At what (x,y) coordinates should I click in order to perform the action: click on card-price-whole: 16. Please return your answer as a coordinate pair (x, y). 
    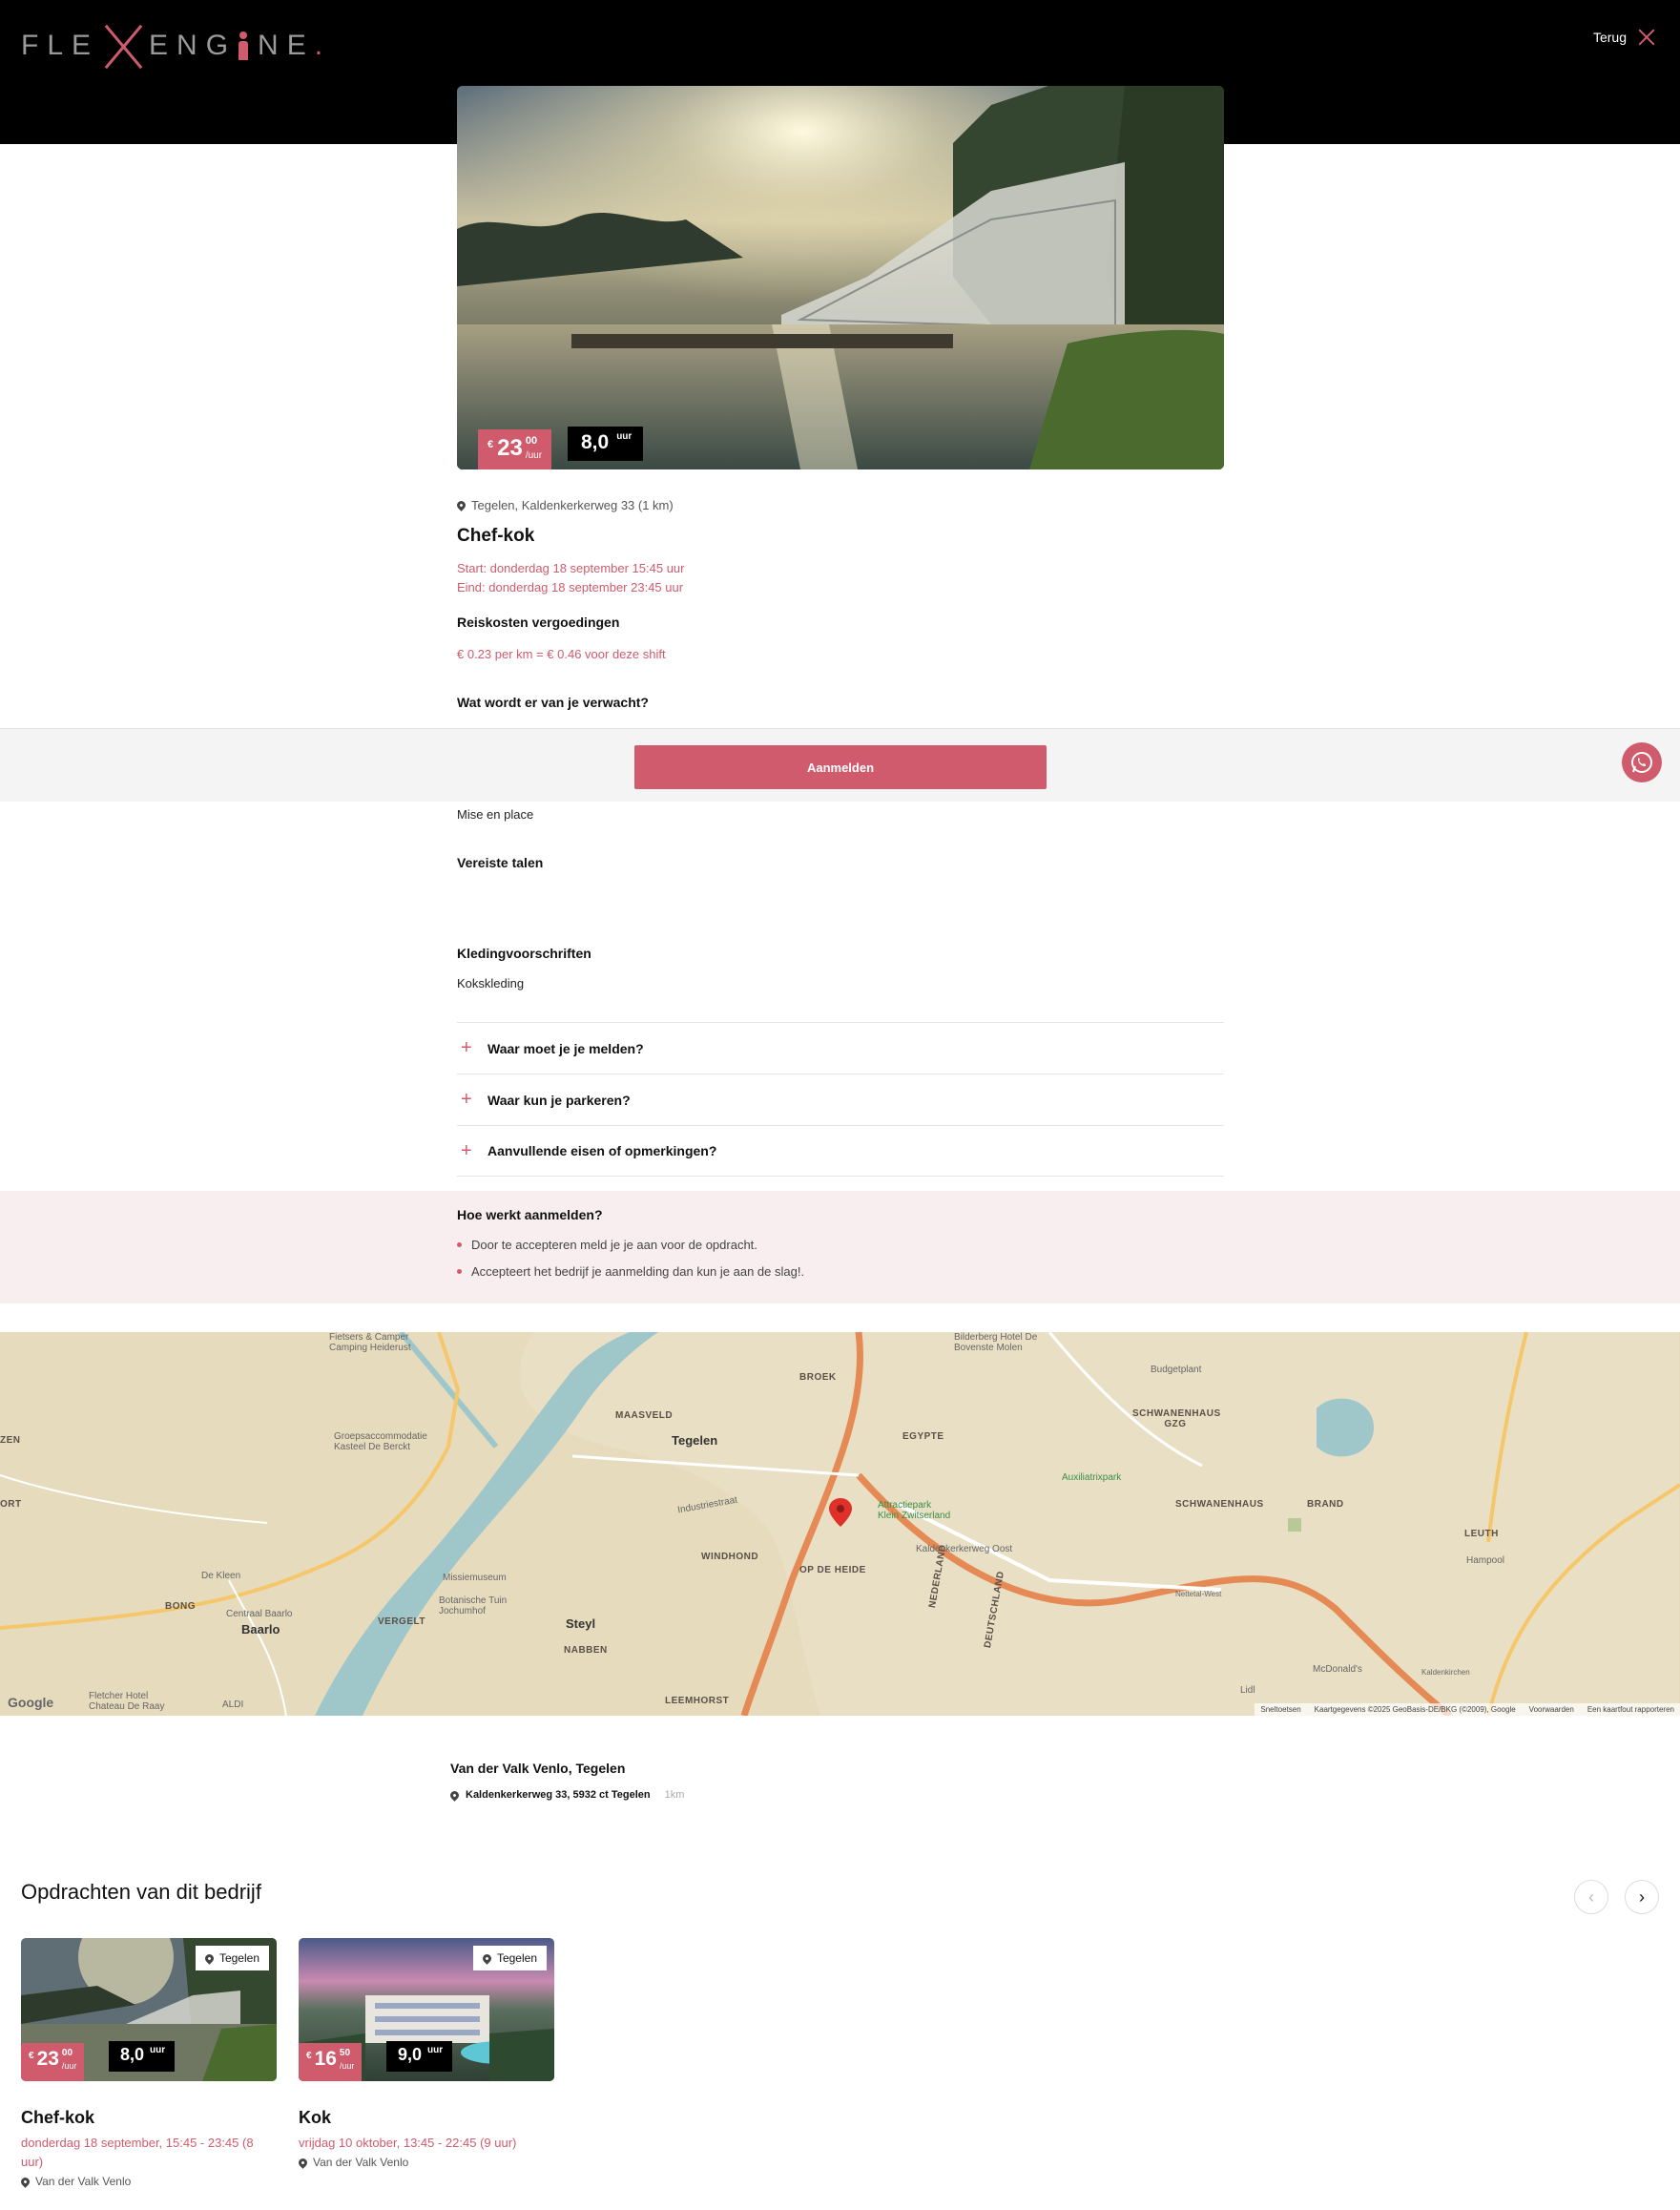
    Looking at the image, I should click on (325, 2059).